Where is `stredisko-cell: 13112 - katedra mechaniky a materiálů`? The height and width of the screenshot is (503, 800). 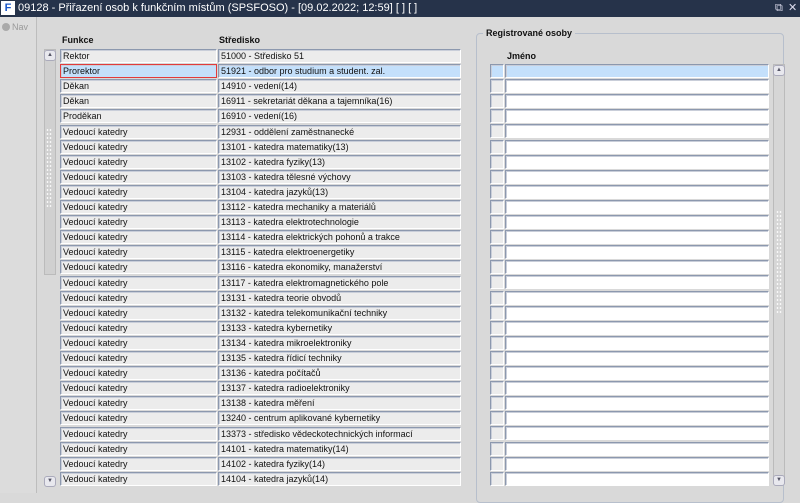
stredisko-cell: 13112 - katedra mechaniky a materiálů is located at coordinates (339, 207).